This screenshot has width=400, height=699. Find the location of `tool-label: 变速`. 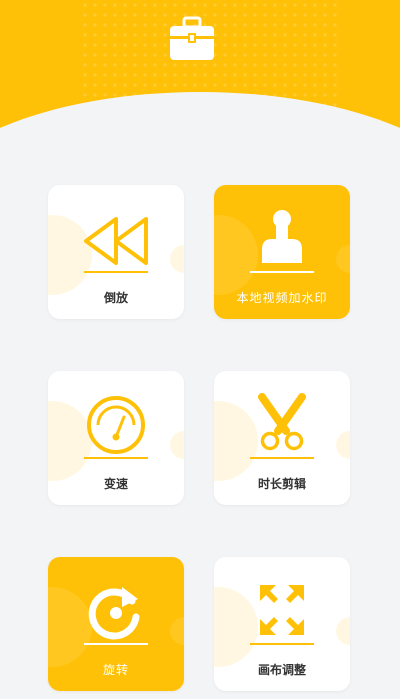

tool-label: 变速 is located at coordinates (115, 484).